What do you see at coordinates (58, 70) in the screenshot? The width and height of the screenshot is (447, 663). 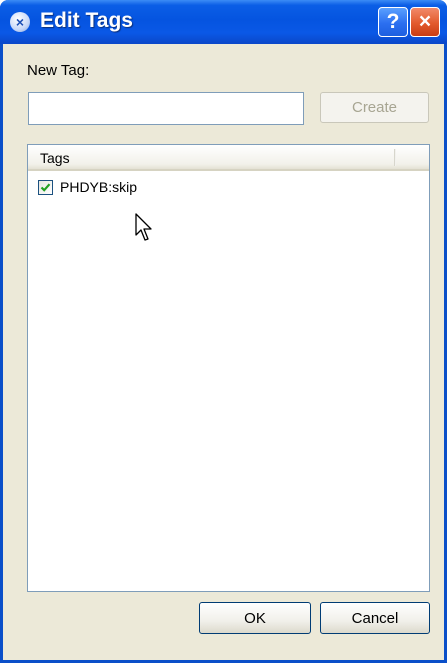 I see `new-tag-label: New Tag:` at bounding box center [58, 70].